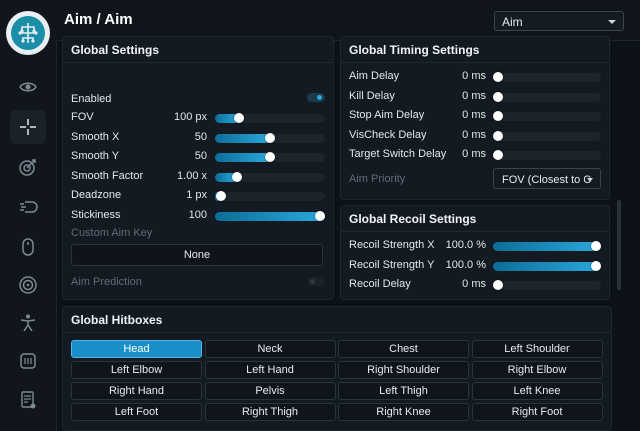  I want to click on nav-visuals, so click(28, 87).